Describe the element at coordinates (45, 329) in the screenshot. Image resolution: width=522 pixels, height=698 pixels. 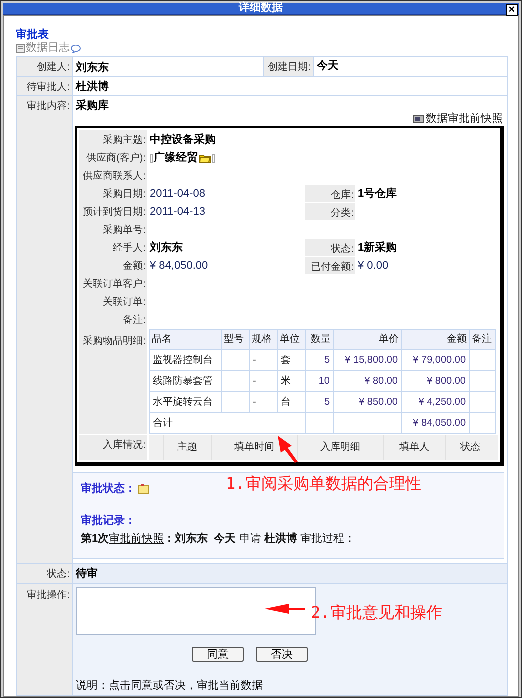
I see `field-label: 审批内容:` at that location.